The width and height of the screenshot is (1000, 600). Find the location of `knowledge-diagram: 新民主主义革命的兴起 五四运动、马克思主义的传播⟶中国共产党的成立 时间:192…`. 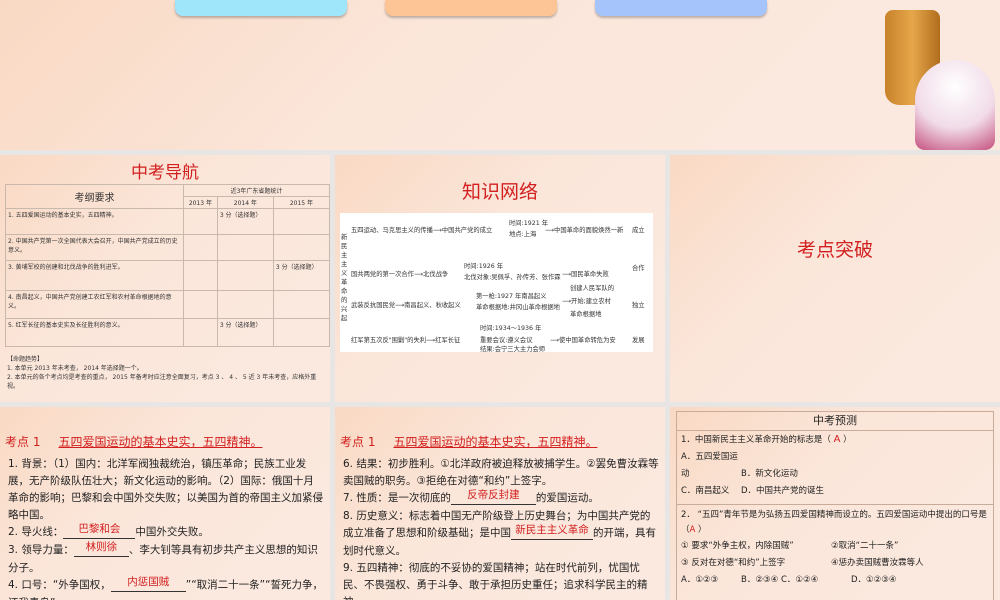

knowledge-diagram: 新民主主义革命的兴起 五四运动、马克思主义的传播⟶中国共产党的成立 时间:192… is located at coordinates (496, 283).